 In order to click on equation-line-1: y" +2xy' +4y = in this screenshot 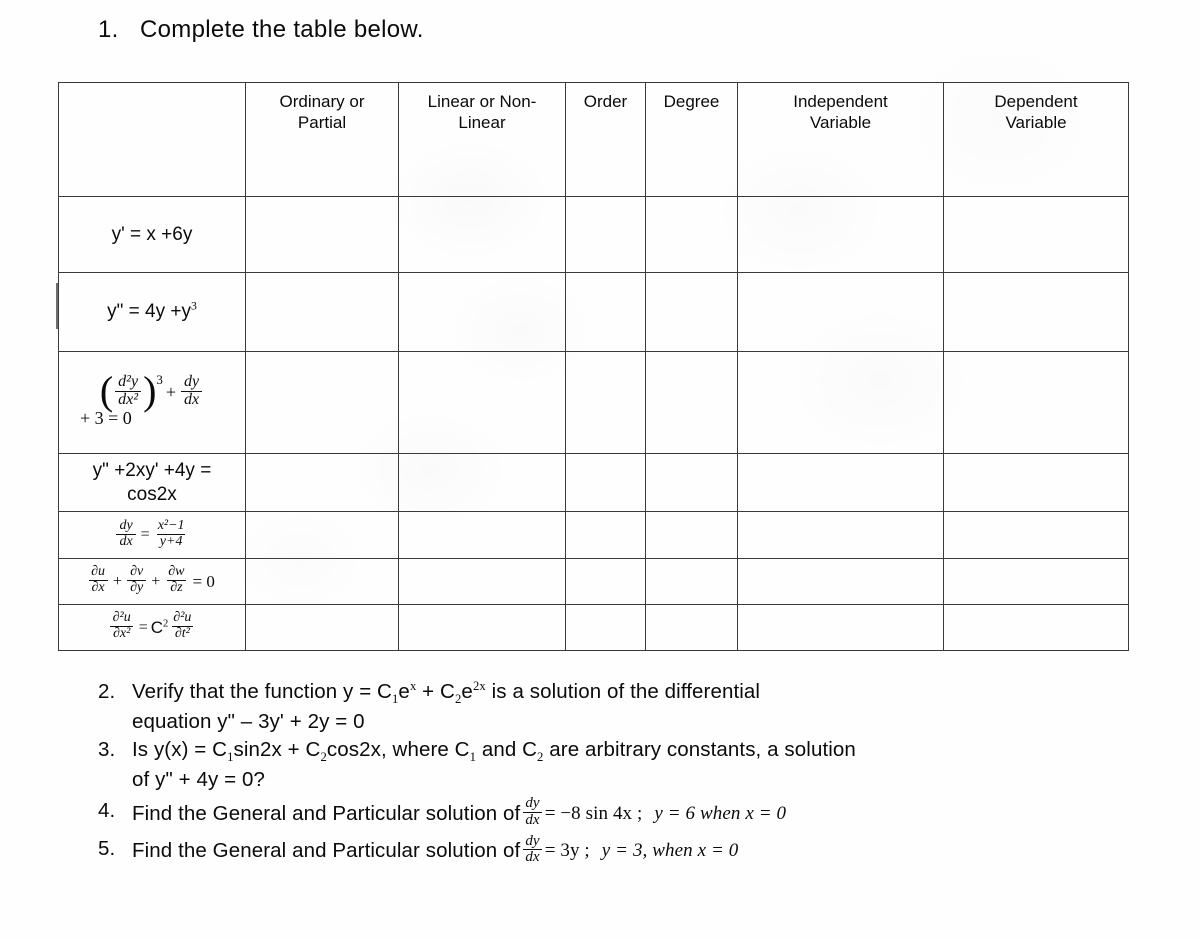, I will do `click(152, 470)`.